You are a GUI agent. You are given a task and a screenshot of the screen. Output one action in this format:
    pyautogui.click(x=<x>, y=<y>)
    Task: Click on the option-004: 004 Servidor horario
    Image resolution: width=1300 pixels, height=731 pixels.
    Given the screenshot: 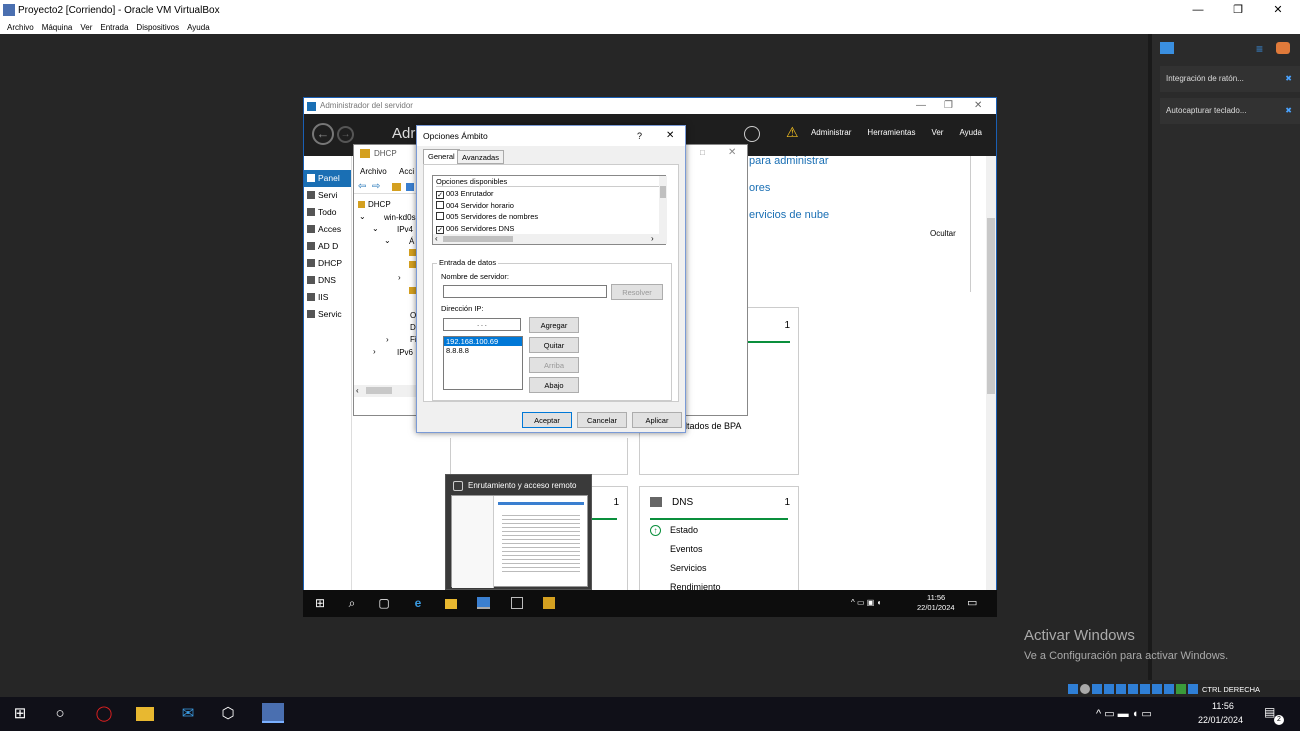 What is the action you would take?
    pyautogui.click(x=546, y=206)
    